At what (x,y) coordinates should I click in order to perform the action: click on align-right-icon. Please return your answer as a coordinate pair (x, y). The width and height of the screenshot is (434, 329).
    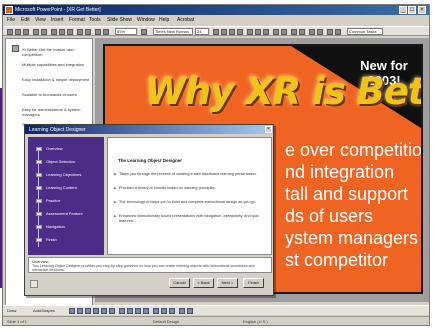
    Looking at the image, I should click on (266, 32).